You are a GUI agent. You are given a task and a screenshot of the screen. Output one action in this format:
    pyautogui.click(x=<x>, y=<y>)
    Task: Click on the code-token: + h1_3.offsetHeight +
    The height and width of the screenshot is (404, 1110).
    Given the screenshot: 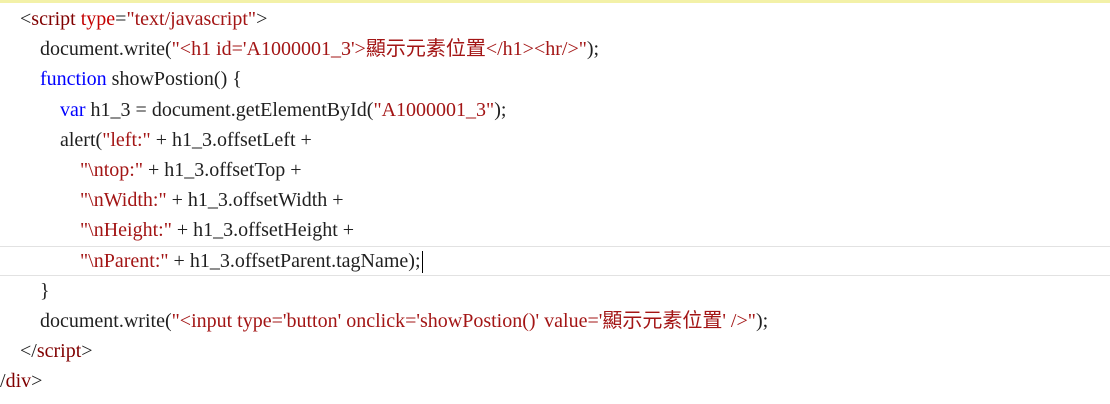 What is the action you would take?
    pyautogui.click(x=263, y=230)
    